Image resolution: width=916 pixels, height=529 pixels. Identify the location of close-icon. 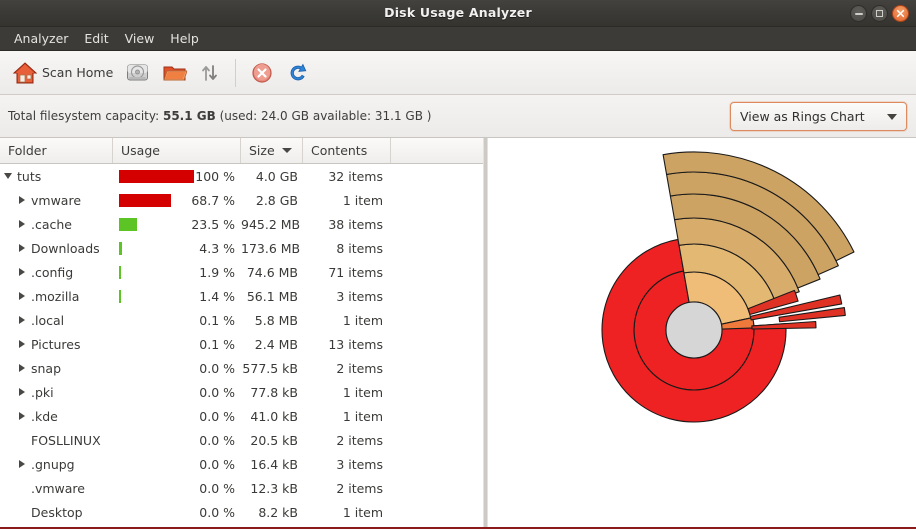
(900, 13).